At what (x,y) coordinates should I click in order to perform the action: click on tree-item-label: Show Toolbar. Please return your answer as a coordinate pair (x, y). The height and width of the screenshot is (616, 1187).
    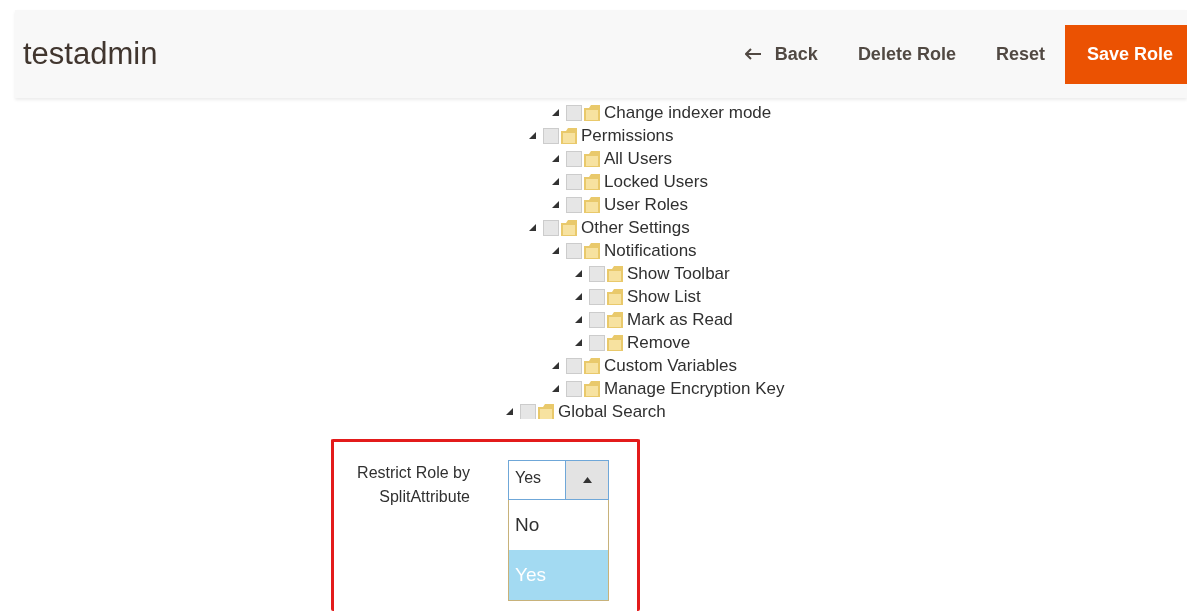
    Looking at the image, I should click on (678, 273).